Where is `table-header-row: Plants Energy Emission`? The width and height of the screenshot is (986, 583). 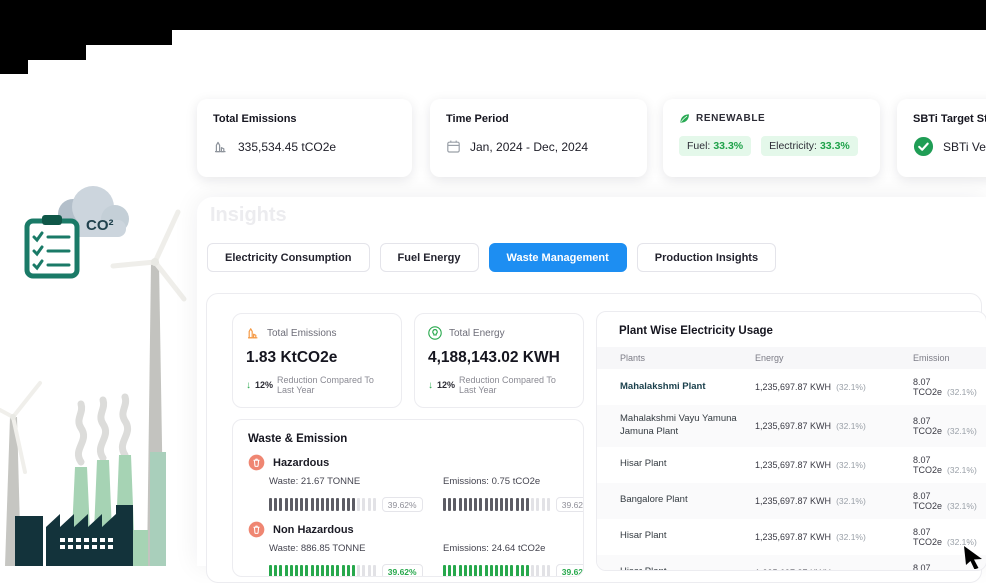
table-header-row: Plants Energy Emission is located at coordinates (791, 358).